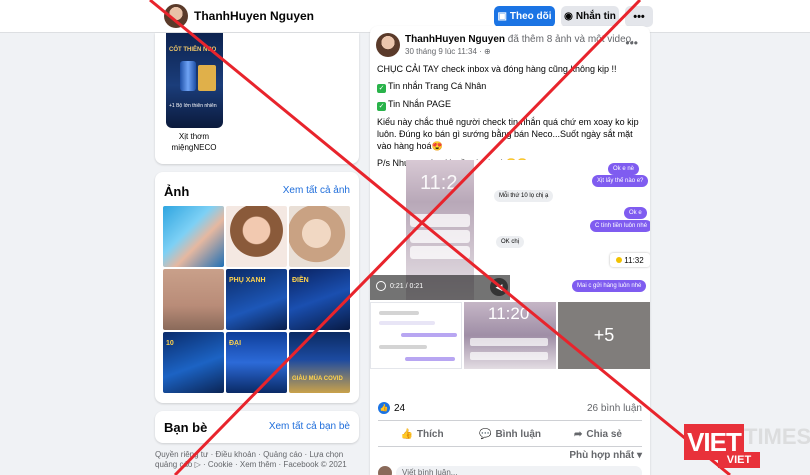 This screenshot has width=810, height=475. What do you see at coordinates (639, 16) in the screenshot?
I see `more-options-button: •••` at bounding box center [639, 16].